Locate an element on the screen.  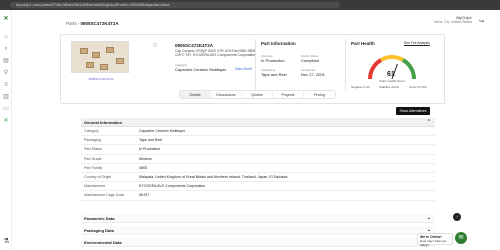
chat-popup: We're Online! How may I help you today? is located at coordinates (435, 240).